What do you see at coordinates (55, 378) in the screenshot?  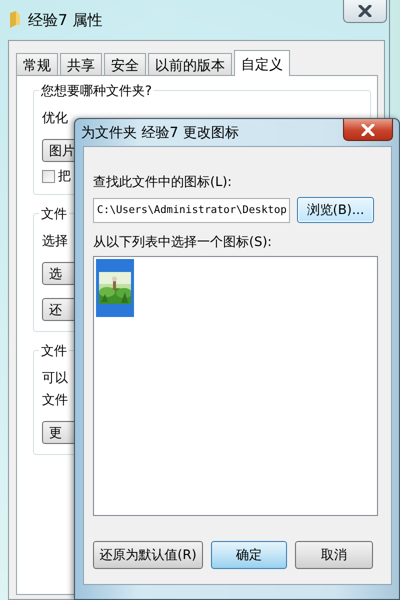 I see `description-text: 可以` at bounding box center [55, 378].